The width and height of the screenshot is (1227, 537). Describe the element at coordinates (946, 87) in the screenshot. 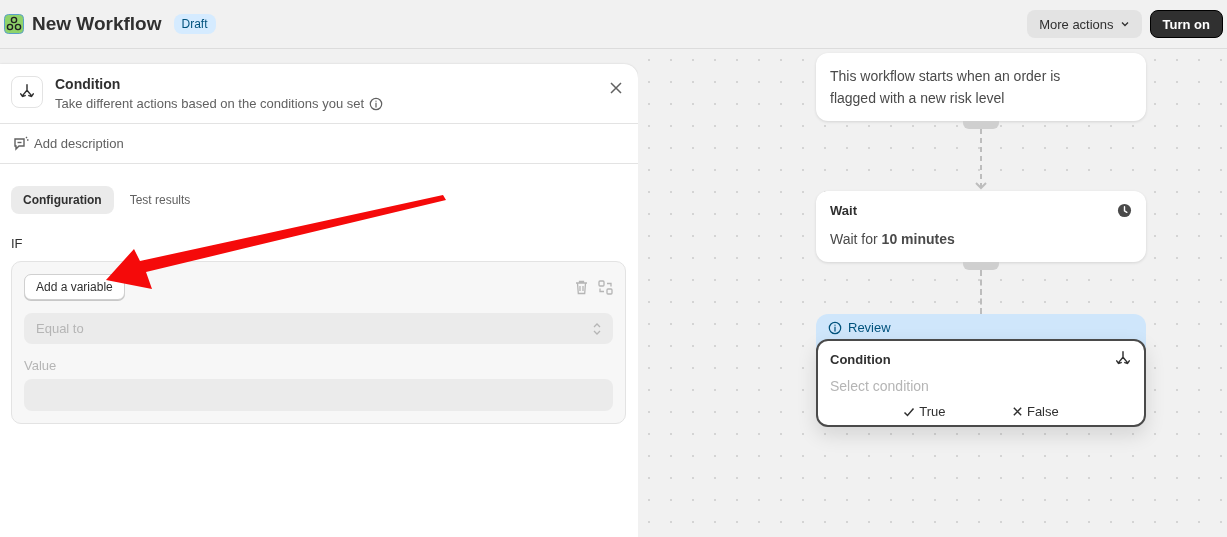

I see `node-description: This workflow starts when an order is flagged with a new risk level` at that location.